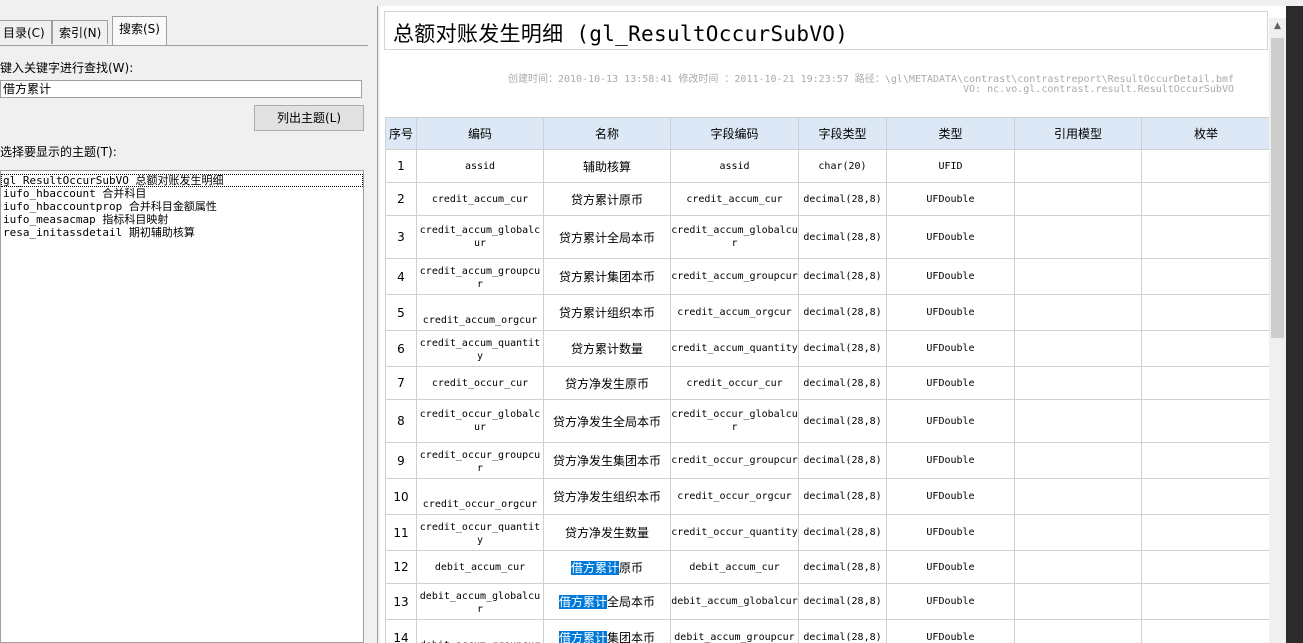 The height and width of the screenshot is (643, 1303). I want to click on cell-no: 3, so click(401, 237).